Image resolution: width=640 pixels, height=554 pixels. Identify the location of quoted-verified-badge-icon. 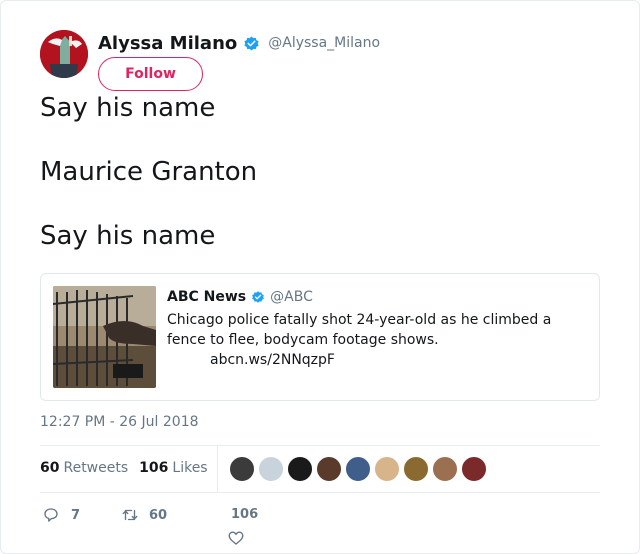
(258, 297).